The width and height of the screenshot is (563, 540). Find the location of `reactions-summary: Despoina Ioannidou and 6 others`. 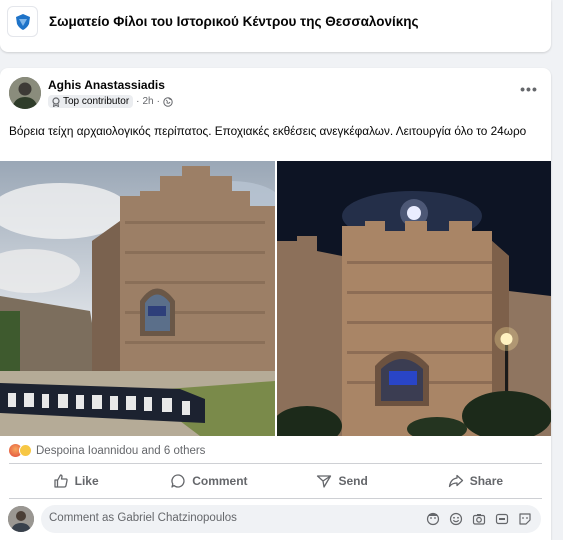

reactions-summary: Despoina Ioannidou and 6 others is located at coordinates (107, 450).